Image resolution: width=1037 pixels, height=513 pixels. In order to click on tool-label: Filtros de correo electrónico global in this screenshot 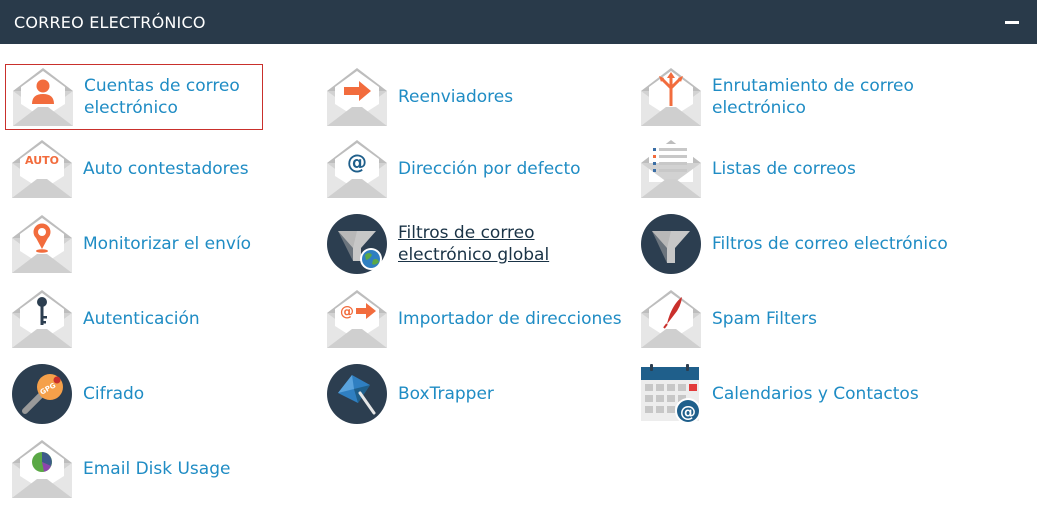, I will do `click(474, 244)`.